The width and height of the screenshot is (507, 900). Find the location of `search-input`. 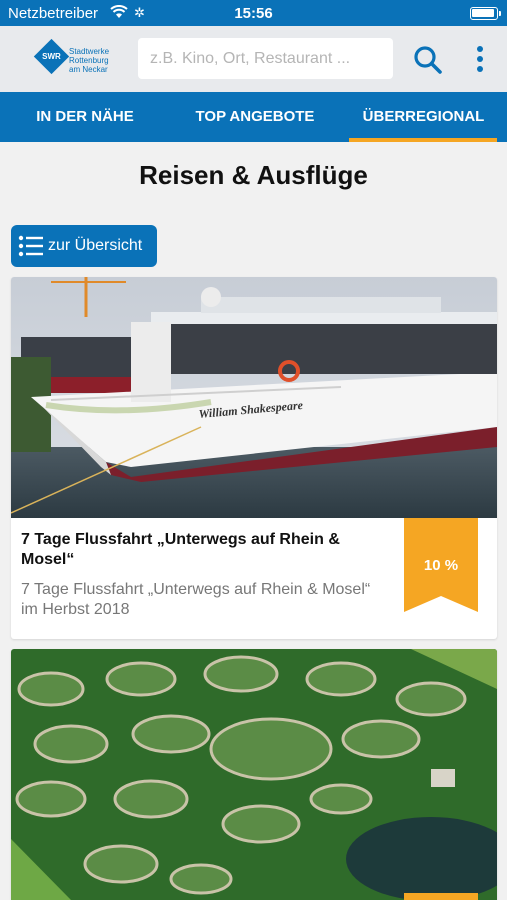

search-input is located at coordinates (265, 58).